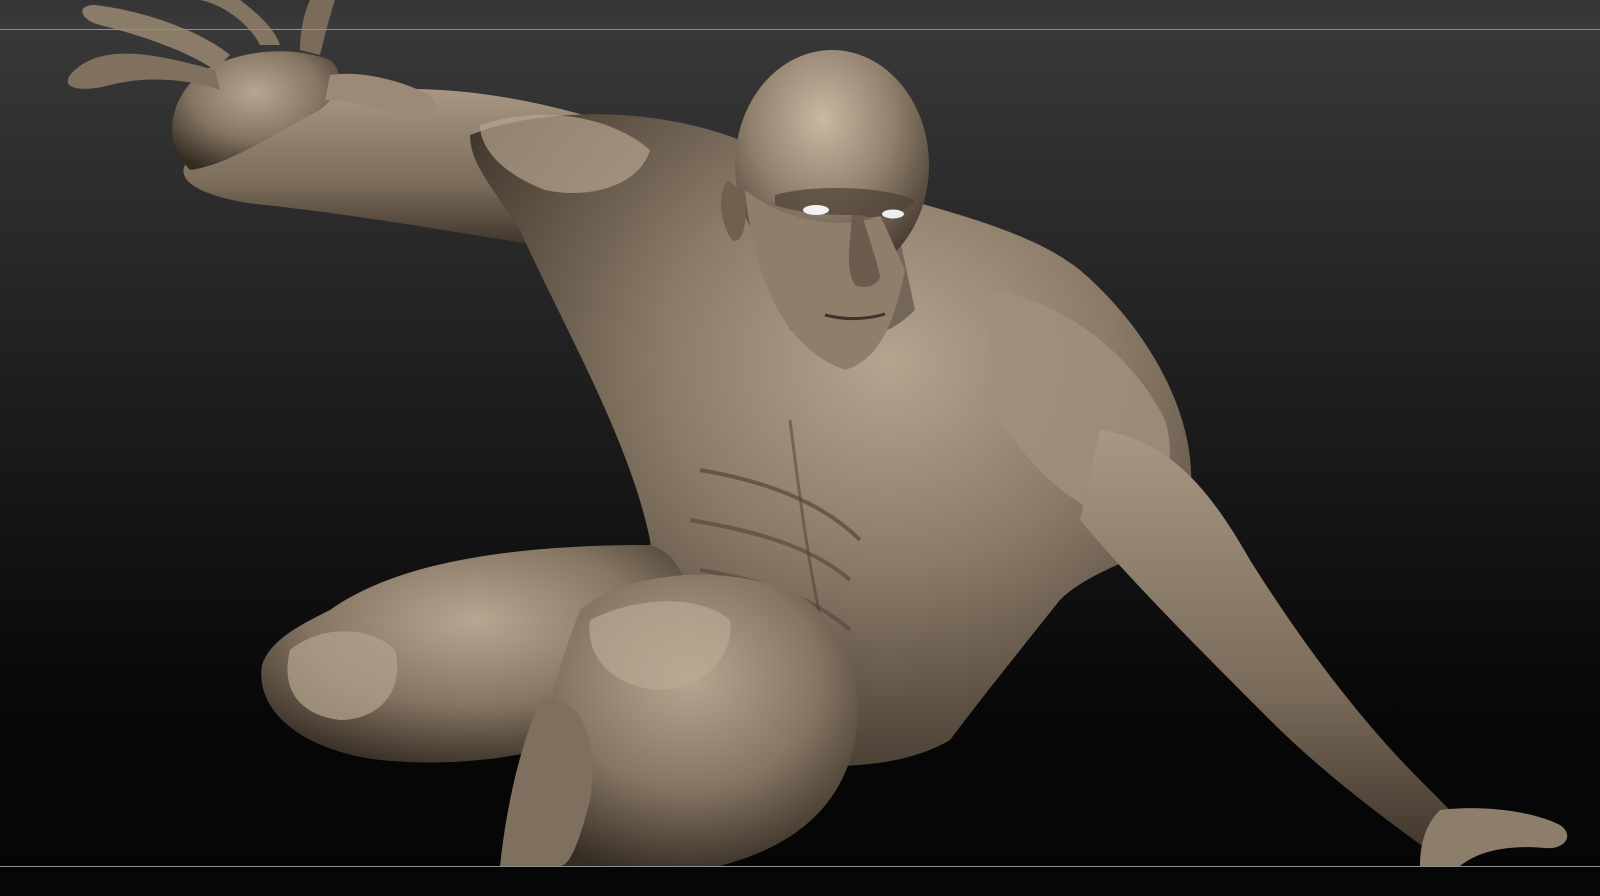  I want to click on right-arm, so click(1324, 648).